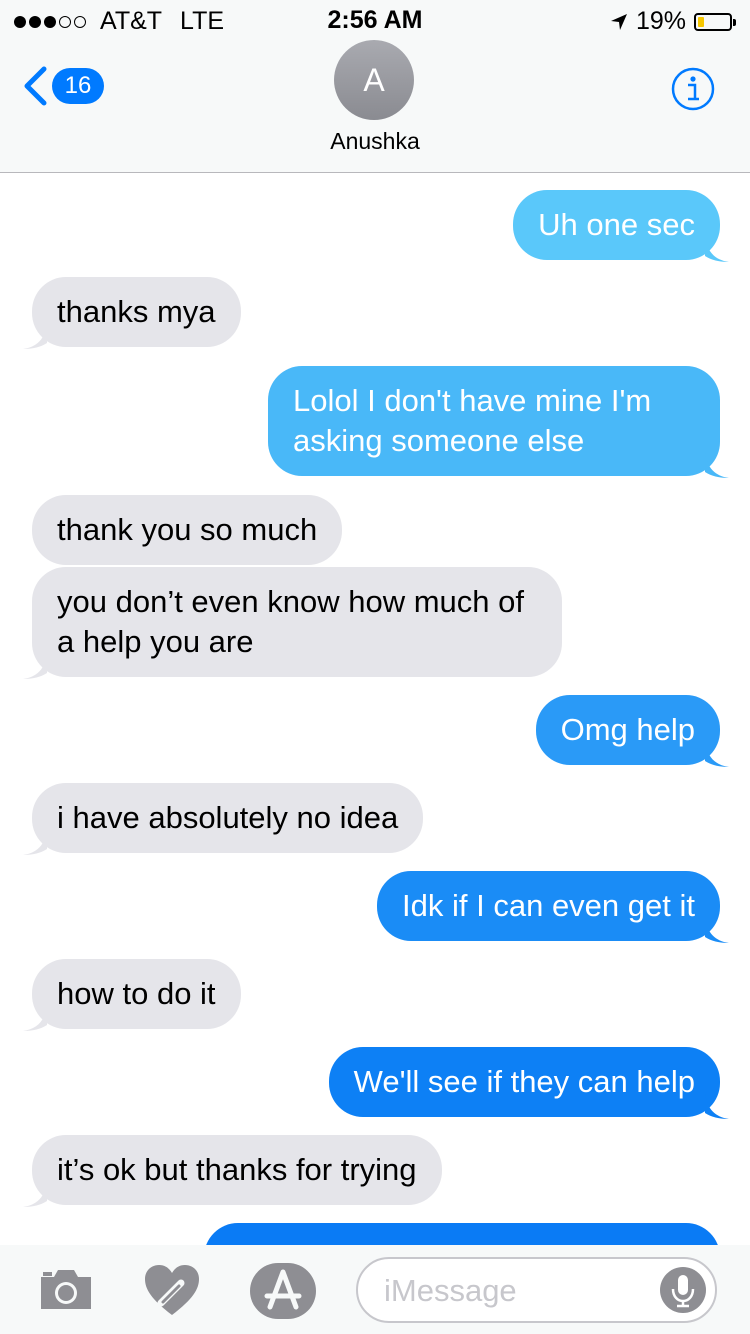 This screenshot has width=750, height=1334. I want to click on message-bubble-incoming: it’s ok but thanks for trying, so click(232, 1171).